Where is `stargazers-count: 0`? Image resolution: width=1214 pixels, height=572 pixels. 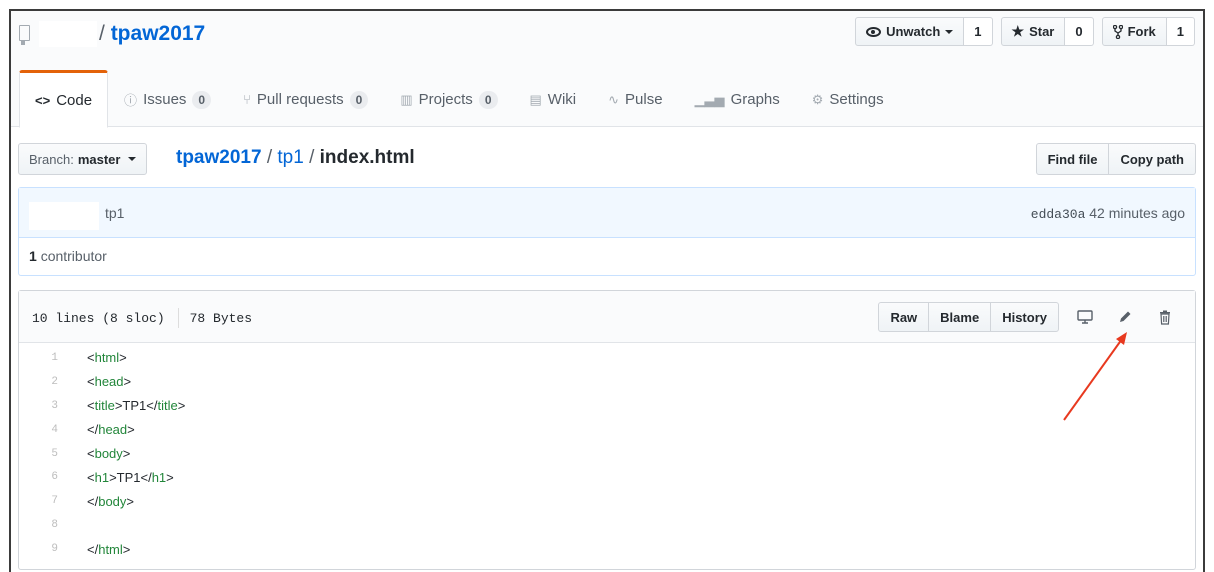
stargazers-count: 0 is located at coordinates (1079, 31).